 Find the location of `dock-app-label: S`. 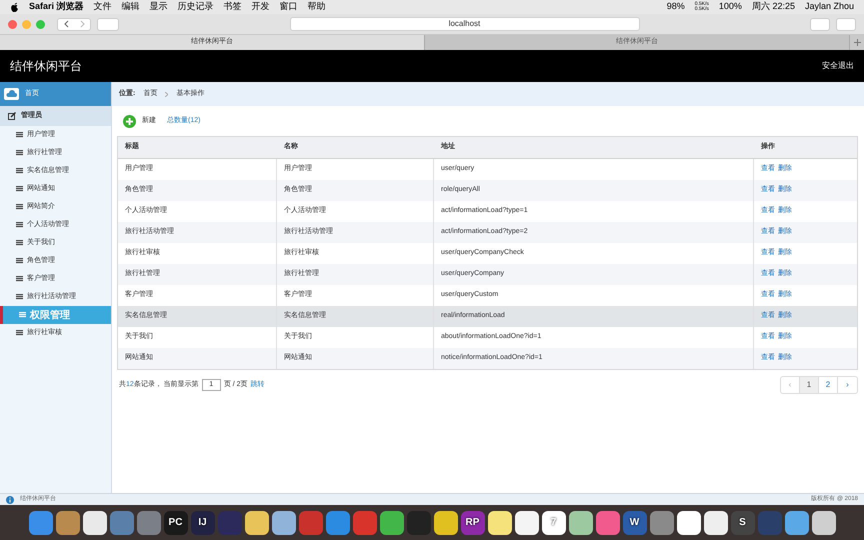

dock-app-label: S is located at coordinates (742, 523).